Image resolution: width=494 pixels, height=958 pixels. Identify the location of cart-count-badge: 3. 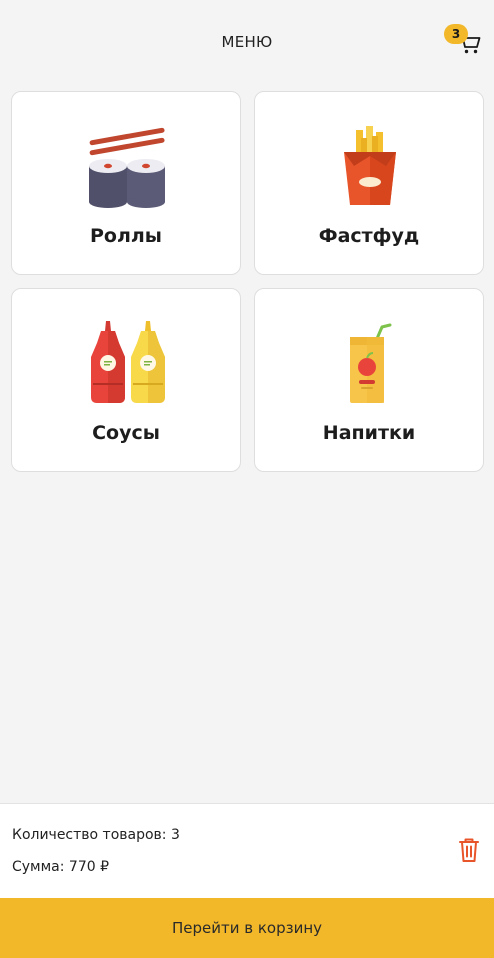
(456, 34).